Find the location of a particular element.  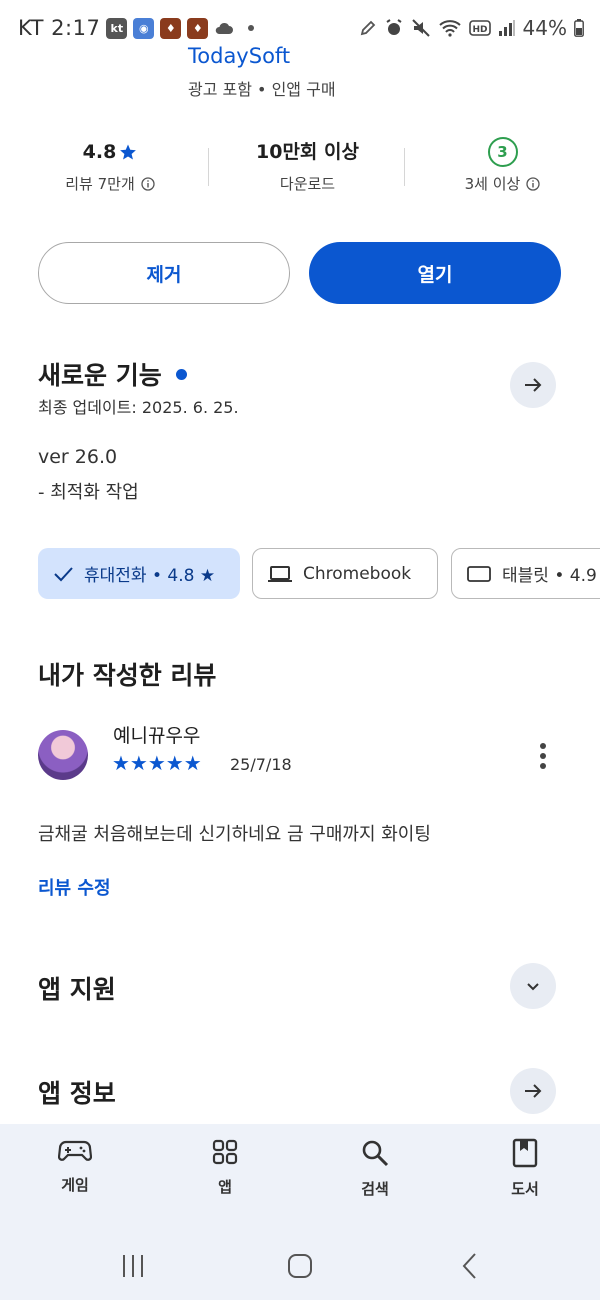

home-icon is located at coordinates (300, 1266).